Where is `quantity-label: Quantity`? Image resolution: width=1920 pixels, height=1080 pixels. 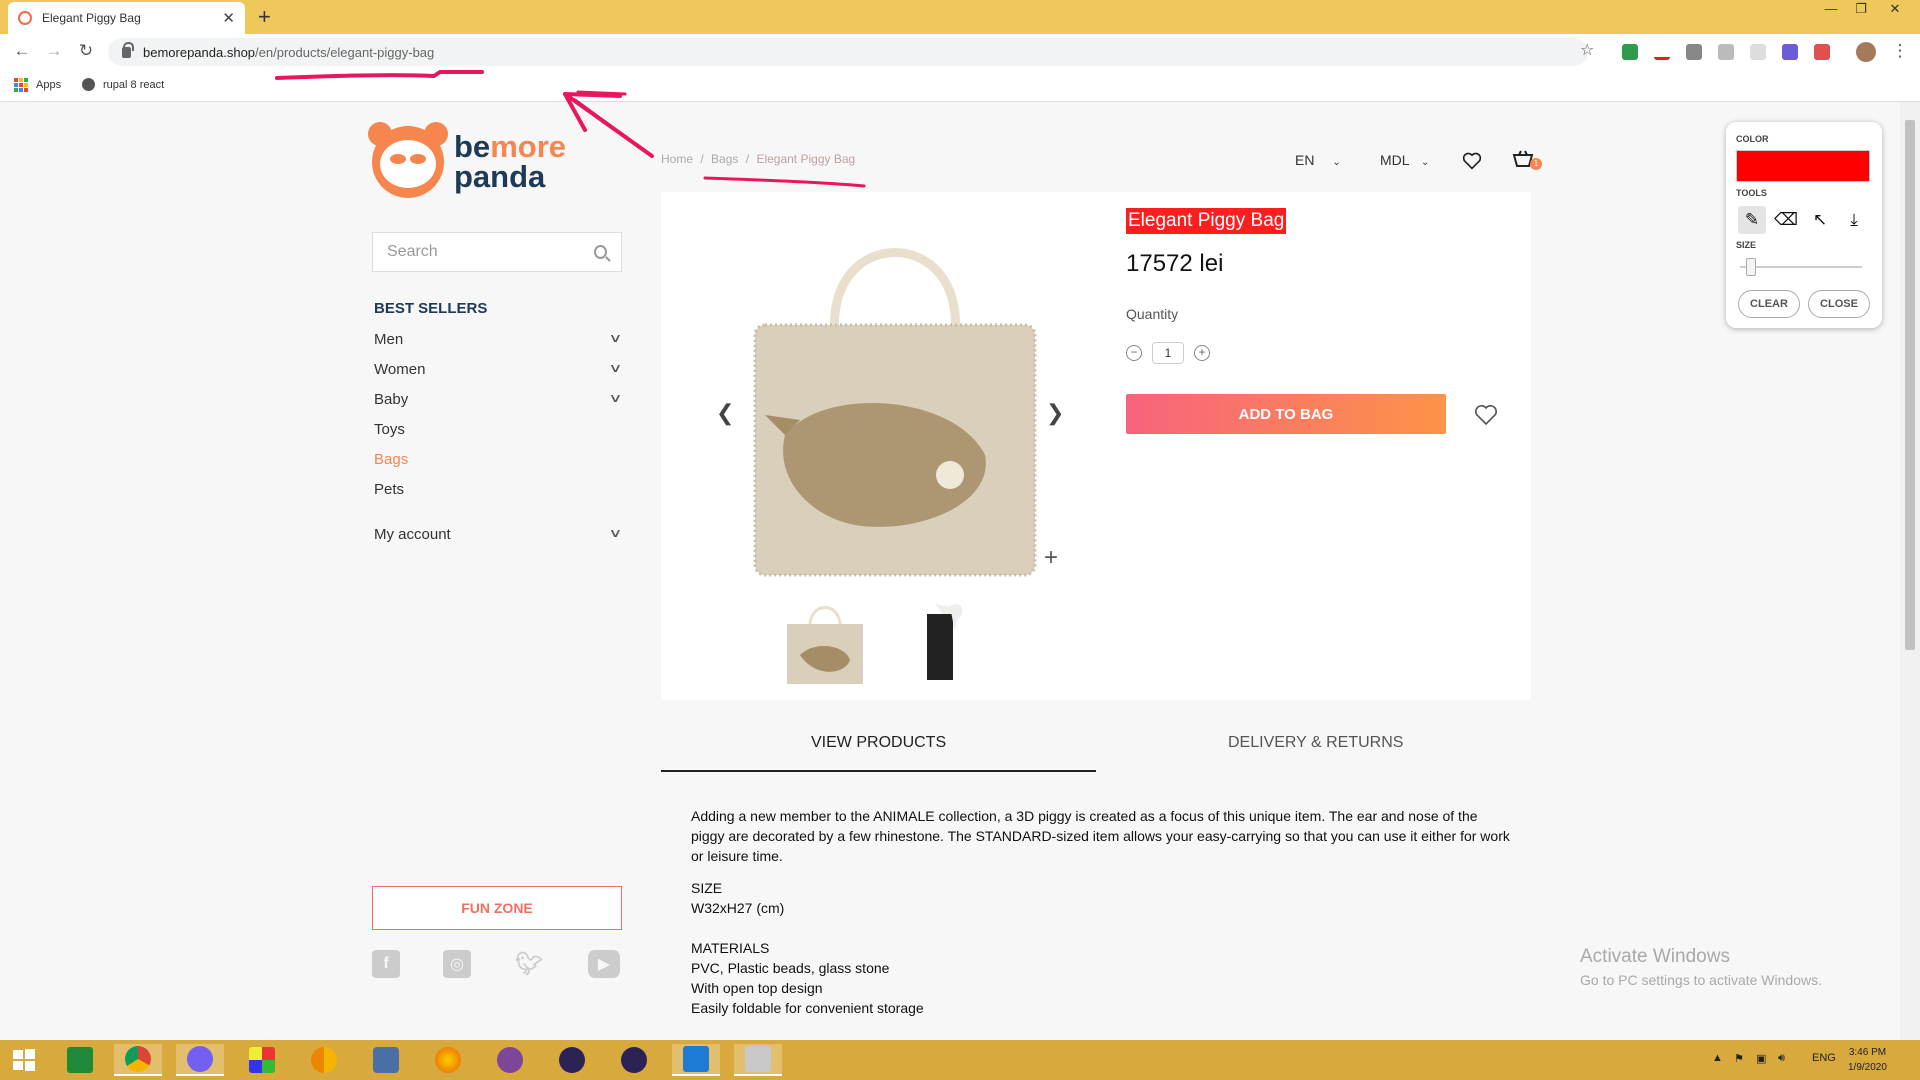
quantity-label: Quantity is located at coordinates (1152, 314).